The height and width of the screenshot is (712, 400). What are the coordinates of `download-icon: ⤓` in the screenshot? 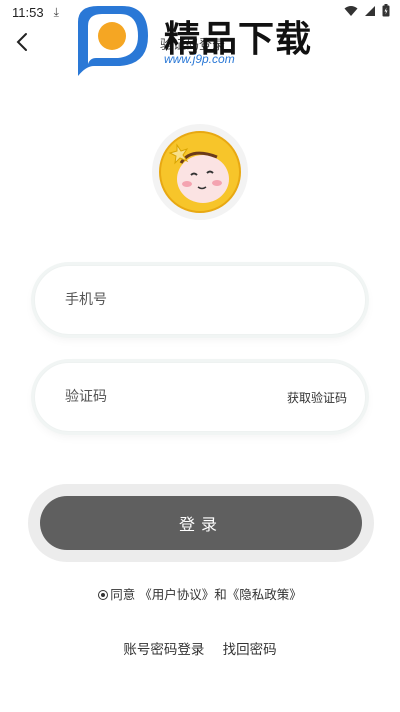 It's located at (56, 11).